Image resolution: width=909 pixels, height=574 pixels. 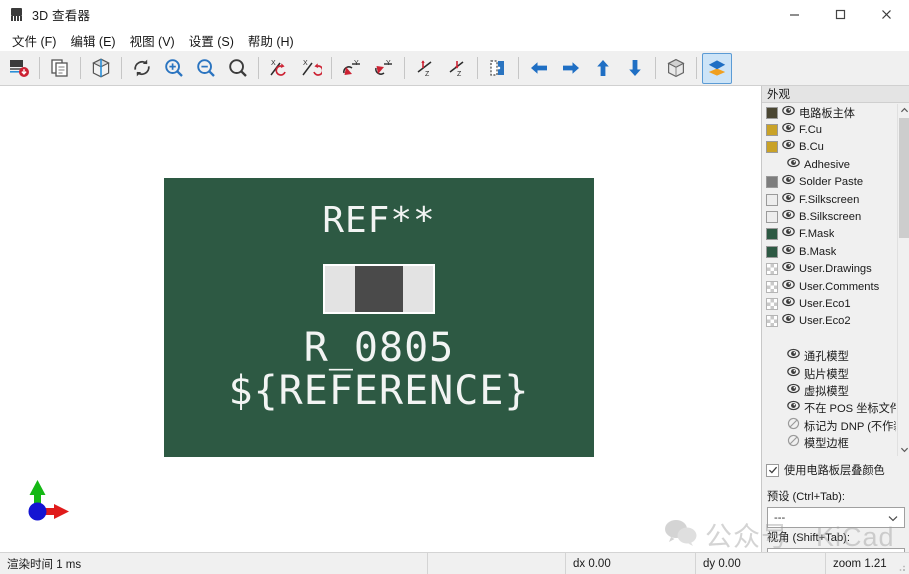 What do you see at coordinates (835, 269) in the screenshot?
I see `layer-label: User.Drawings` at bounding box center [835, 269].